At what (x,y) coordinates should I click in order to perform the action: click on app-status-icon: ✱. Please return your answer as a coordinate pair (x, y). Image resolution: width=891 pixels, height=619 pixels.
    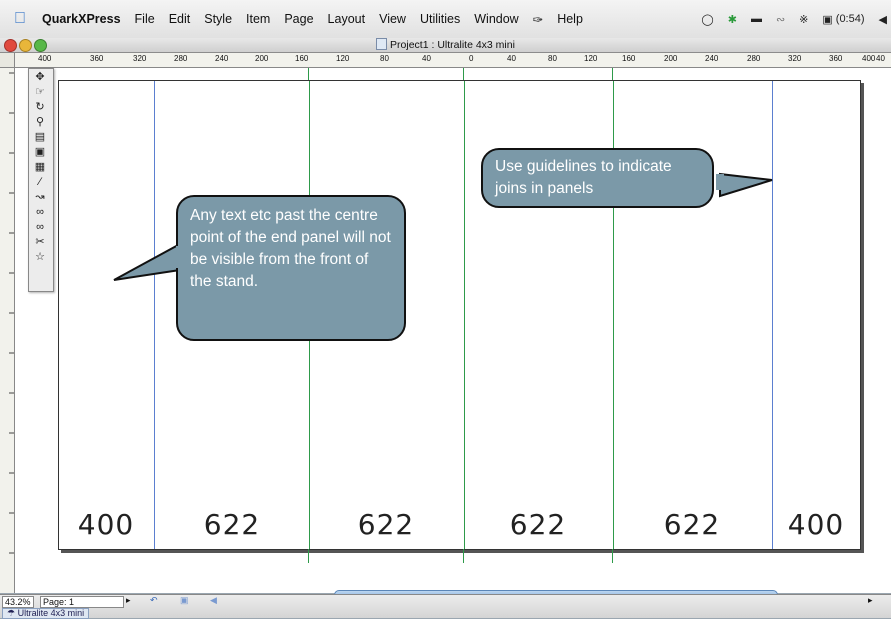
    Looking at the image, I should click on (732, 19).